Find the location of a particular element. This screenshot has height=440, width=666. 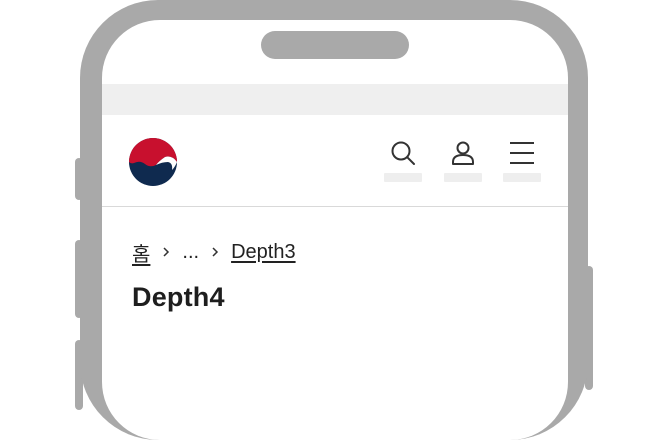

emblem-icon is located at coordinates (153, 162).